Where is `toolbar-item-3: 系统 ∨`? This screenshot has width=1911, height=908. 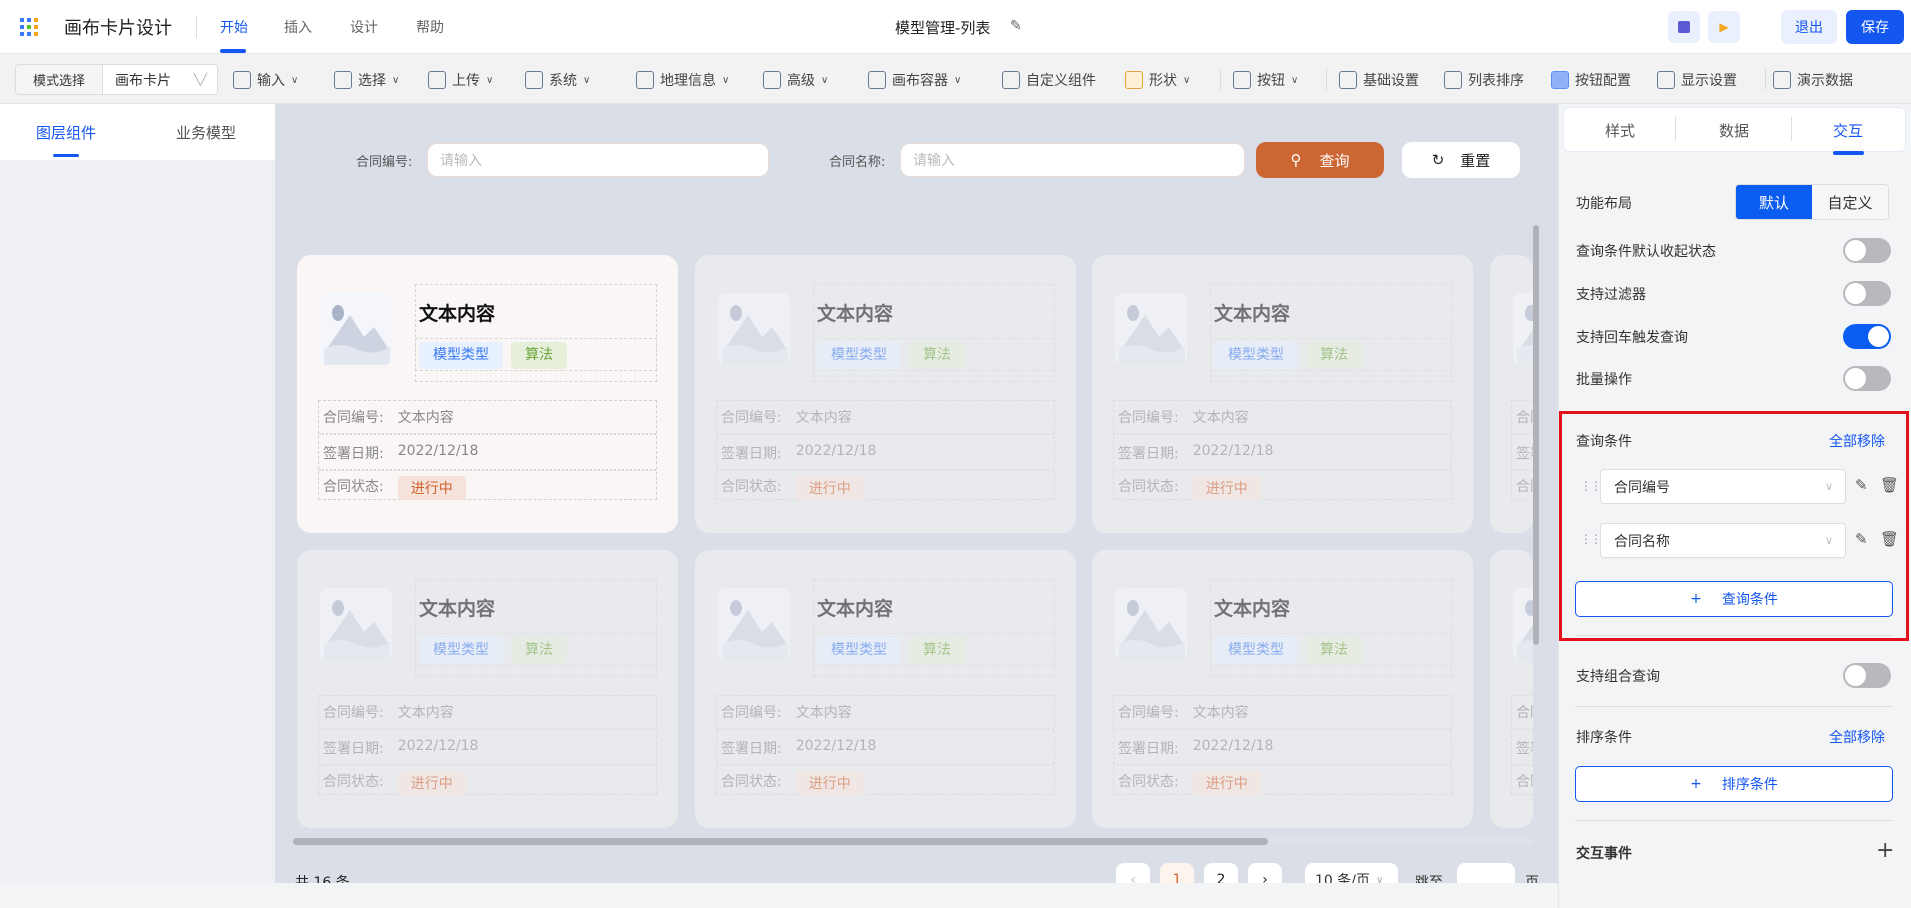 toolbar-item-3: 系统 ∨ is located at coordinates (557, 80).